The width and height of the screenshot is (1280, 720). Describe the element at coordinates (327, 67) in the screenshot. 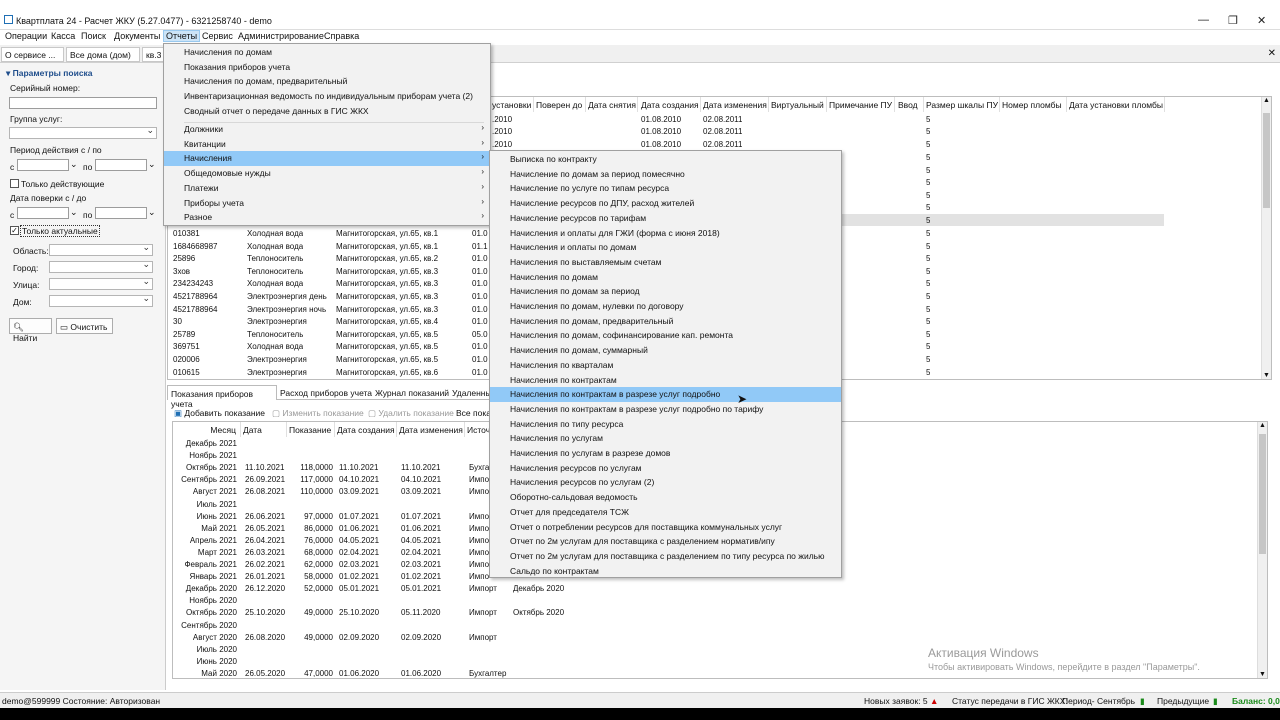

I see `menu-item-report: Показания приборов учета` at that location.